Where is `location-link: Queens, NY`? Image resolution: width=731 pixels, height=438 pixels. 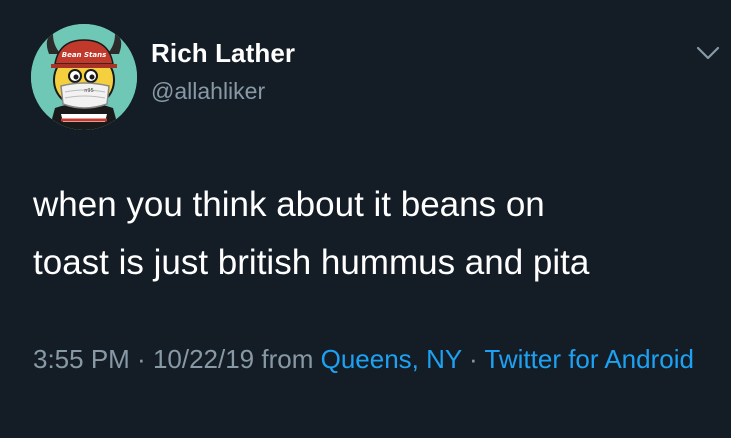
location-link: Queens, NY is located at coordinates (391, 359).